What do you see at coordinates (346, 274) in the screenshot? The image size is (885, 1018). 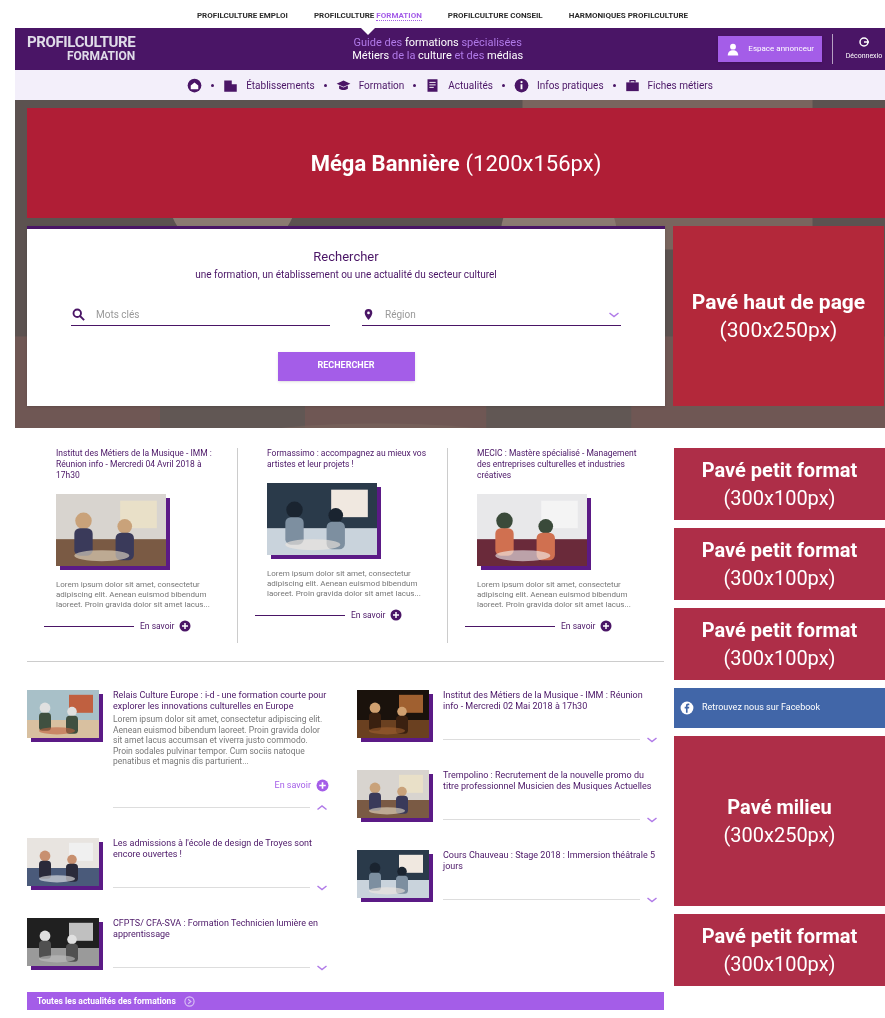 I see `search-subtitle: une formation, un établissement ou une actualité du secteur culturel` at bounding box center [346, 274].